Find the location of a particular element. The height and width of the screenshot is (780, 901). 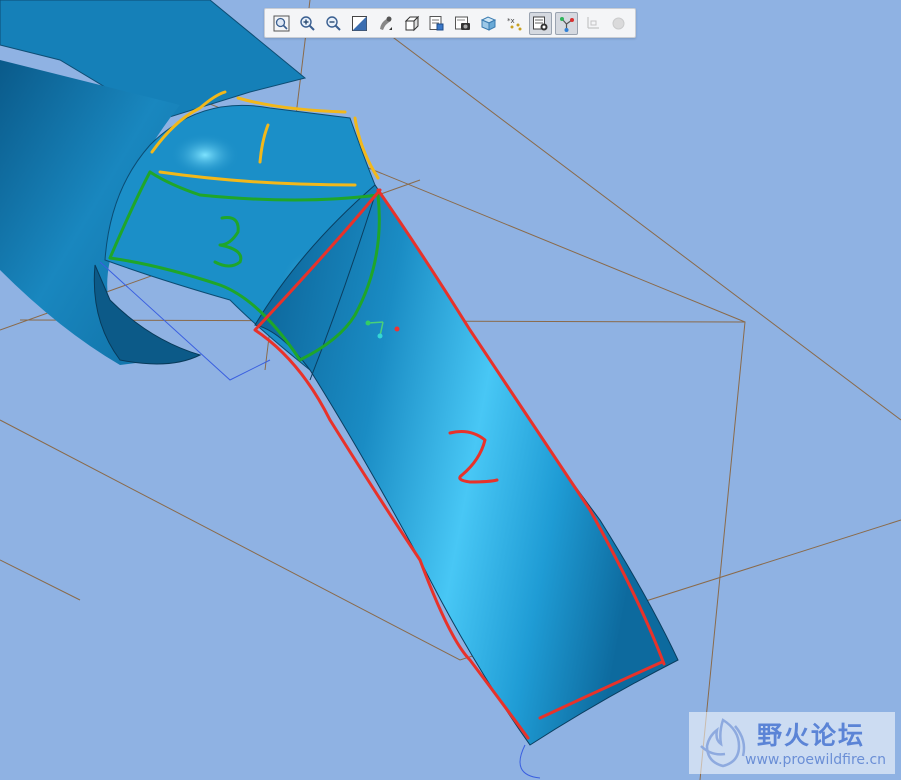

display-style-button is located at coordinates (385, 23).